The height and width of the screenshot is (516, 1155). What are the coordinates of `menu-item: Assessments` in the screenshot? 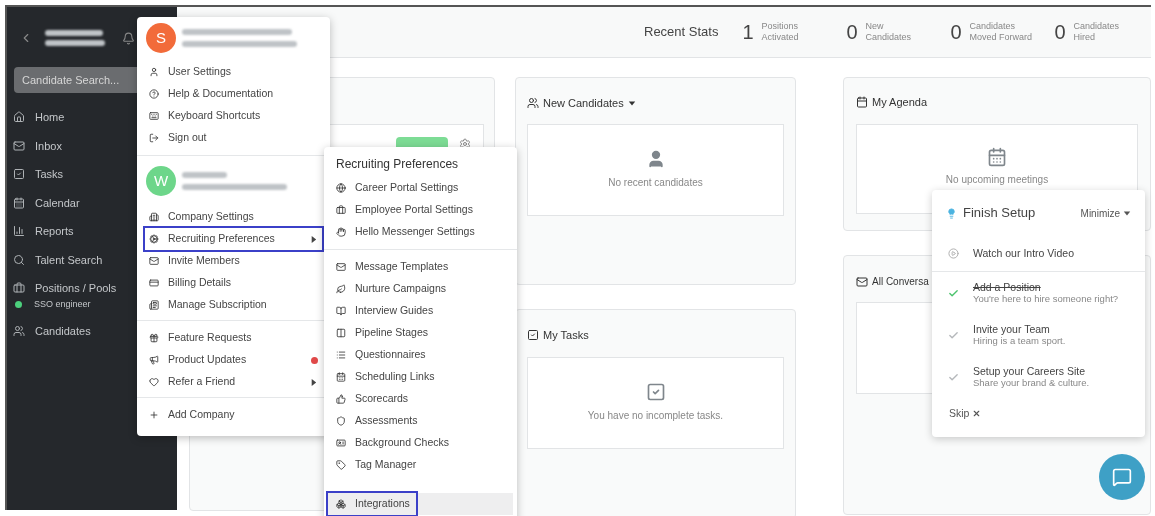 It's located at (420, 421).